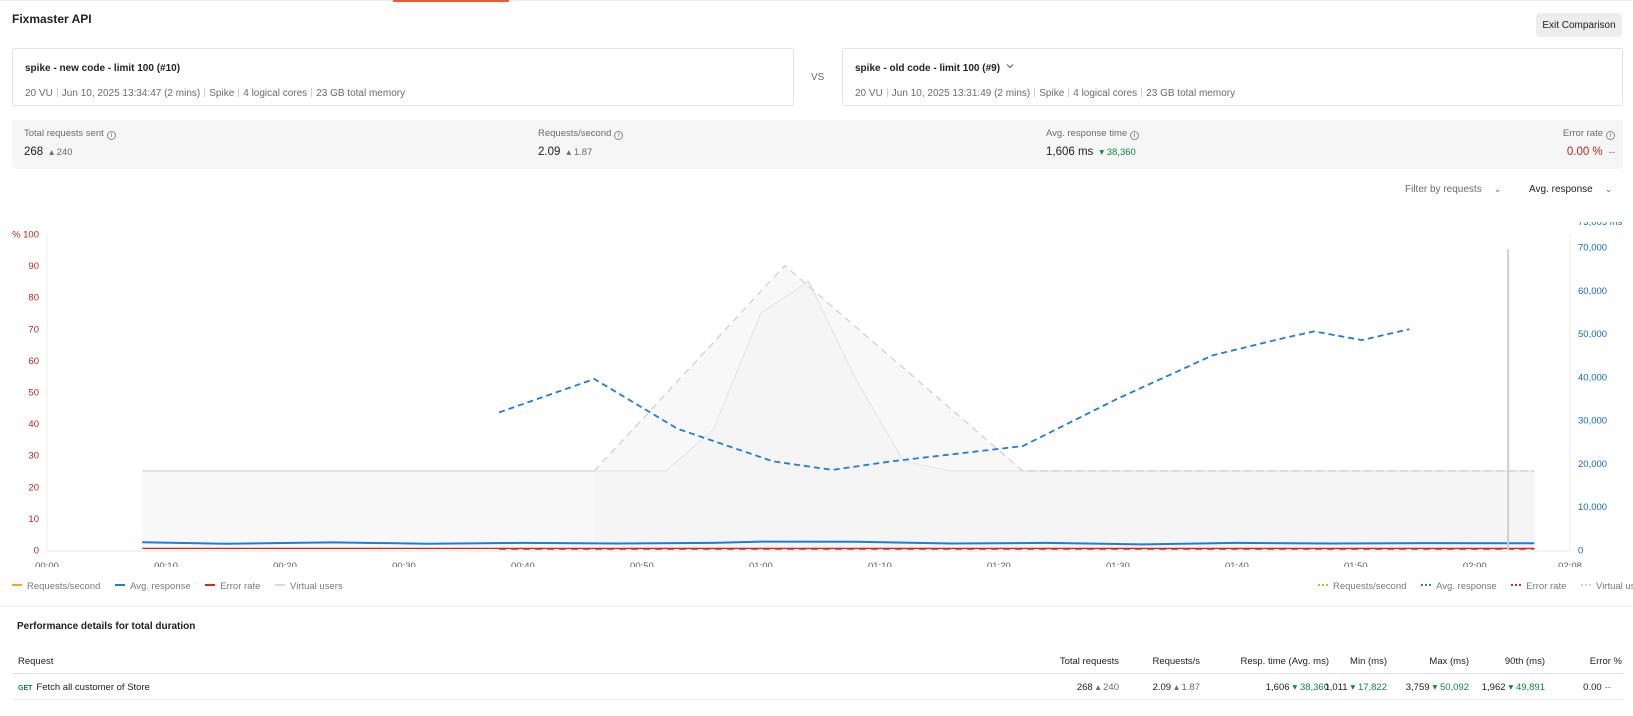 This screenshot has height=716, width=1633. What do you see at coordinates (1176, 687) in the screenshot?
I see `requests-per-second-cell: 2.09 ▴ 1.87` at bounding box center [1176, 687].